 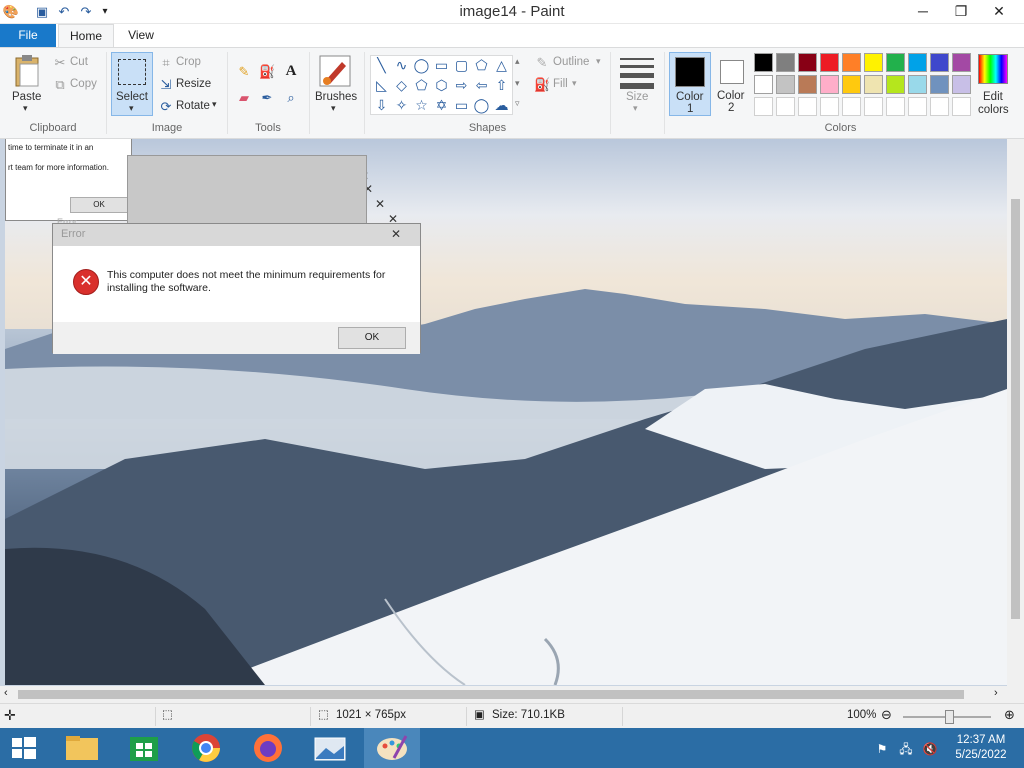 What do you see at coordinates (193, 106) in the screenshot?
I see `rotate-label: Rotate` at bounding box center [193, 106].